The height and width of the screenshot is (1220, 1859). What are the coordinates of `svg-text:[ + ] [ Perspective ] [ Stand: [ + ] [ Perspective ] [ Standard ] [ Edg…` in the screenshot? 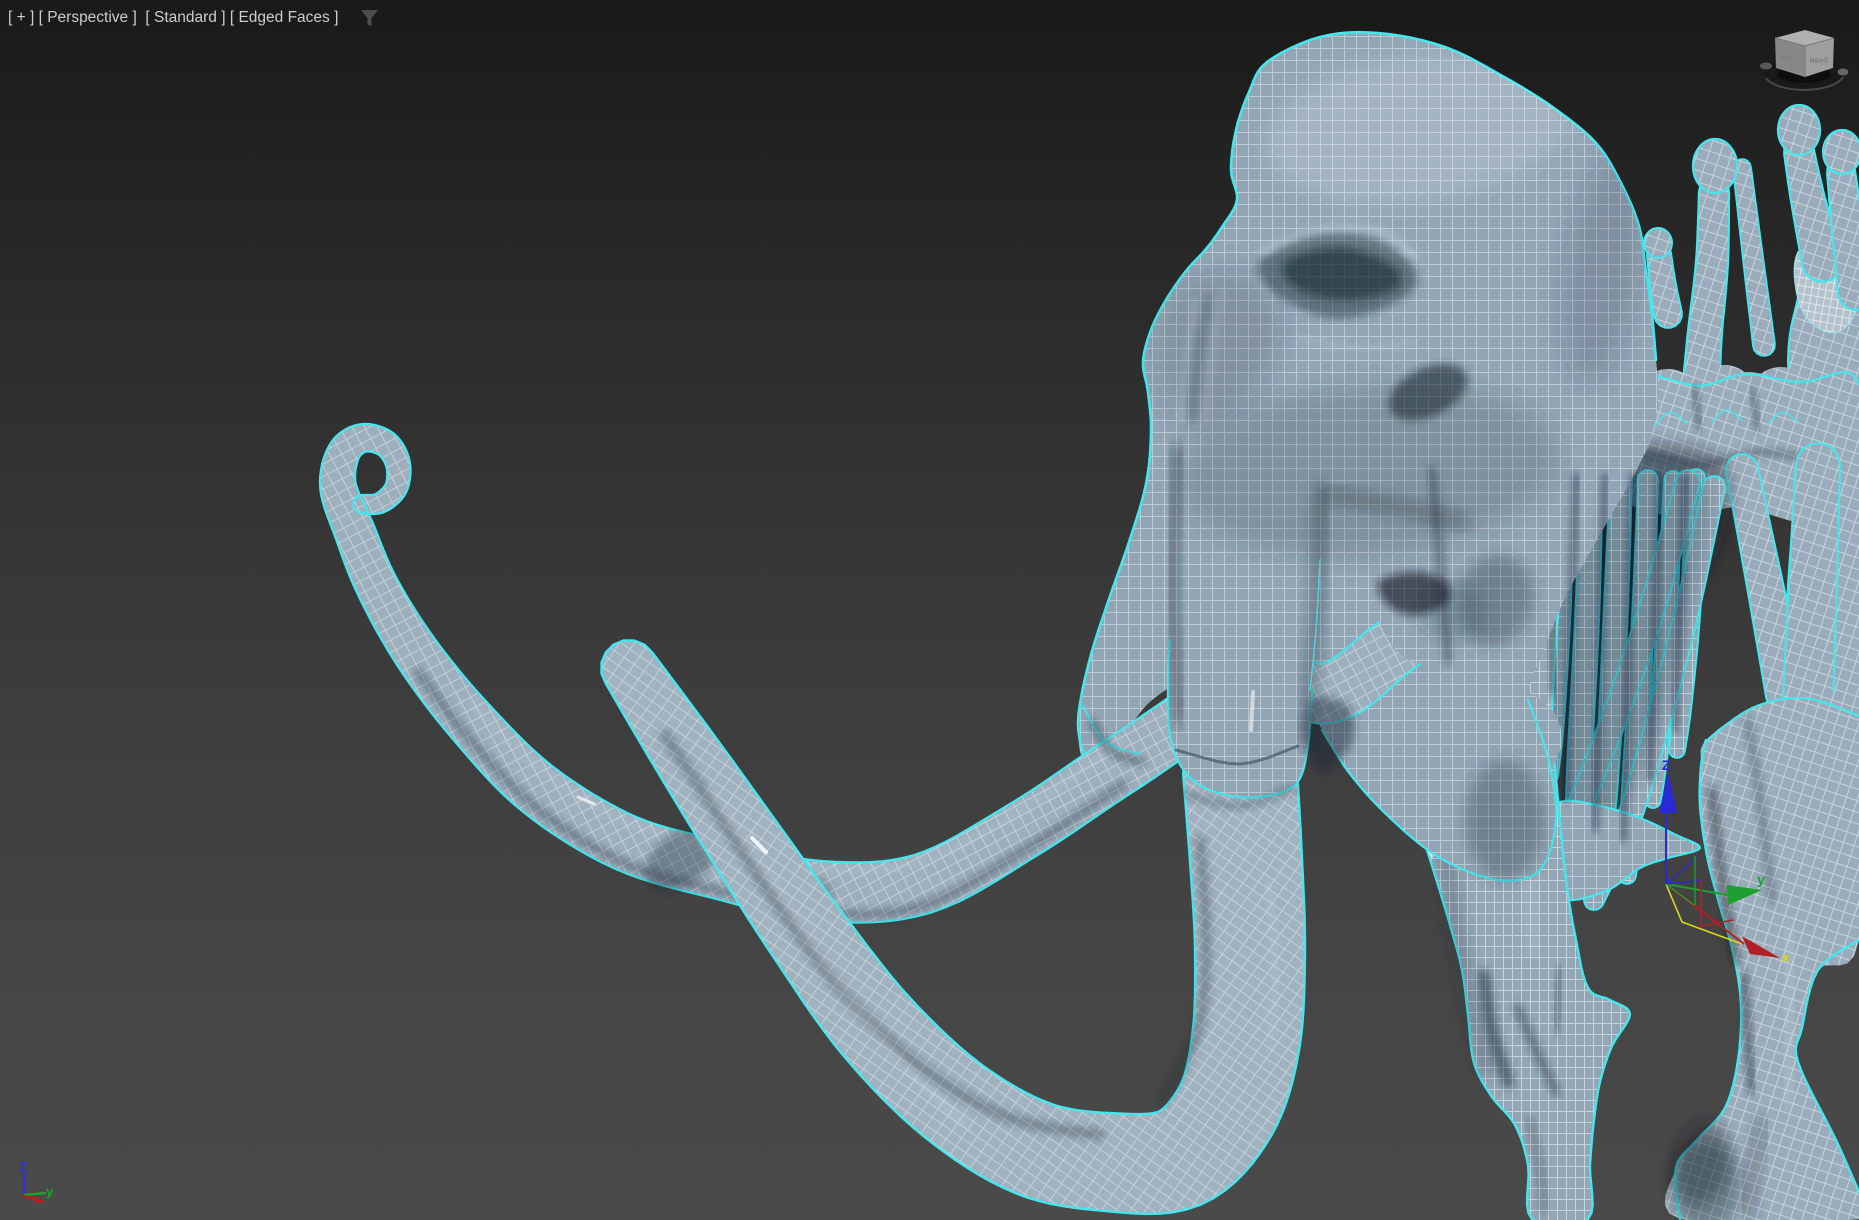 It's located at (173, 17).